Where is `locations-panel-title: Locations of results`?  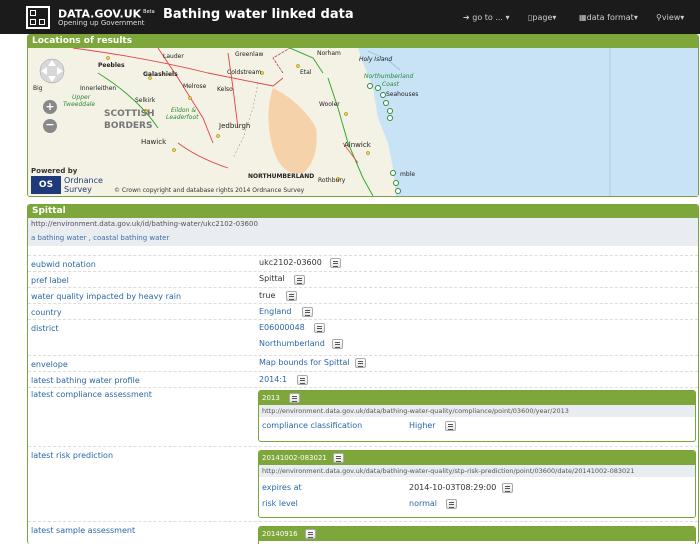
locations-panel-title: Locations of results is located at coordinates (363, 41).